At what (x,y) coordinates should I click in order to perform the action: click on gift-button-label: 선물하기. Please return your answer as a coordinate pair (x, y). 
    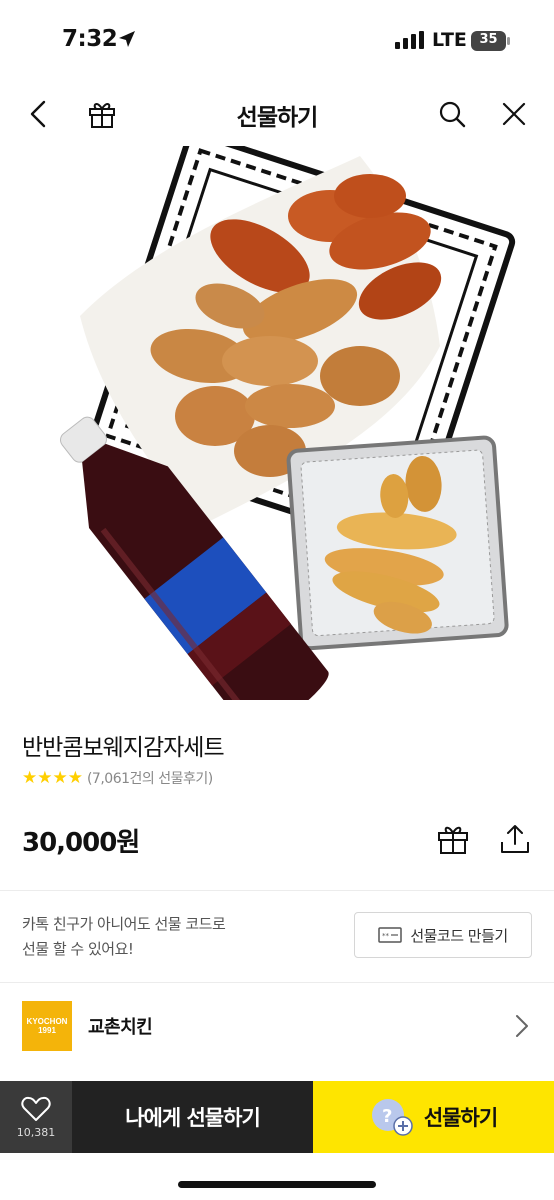
    Looking at the image, I should click on (460, 1118).